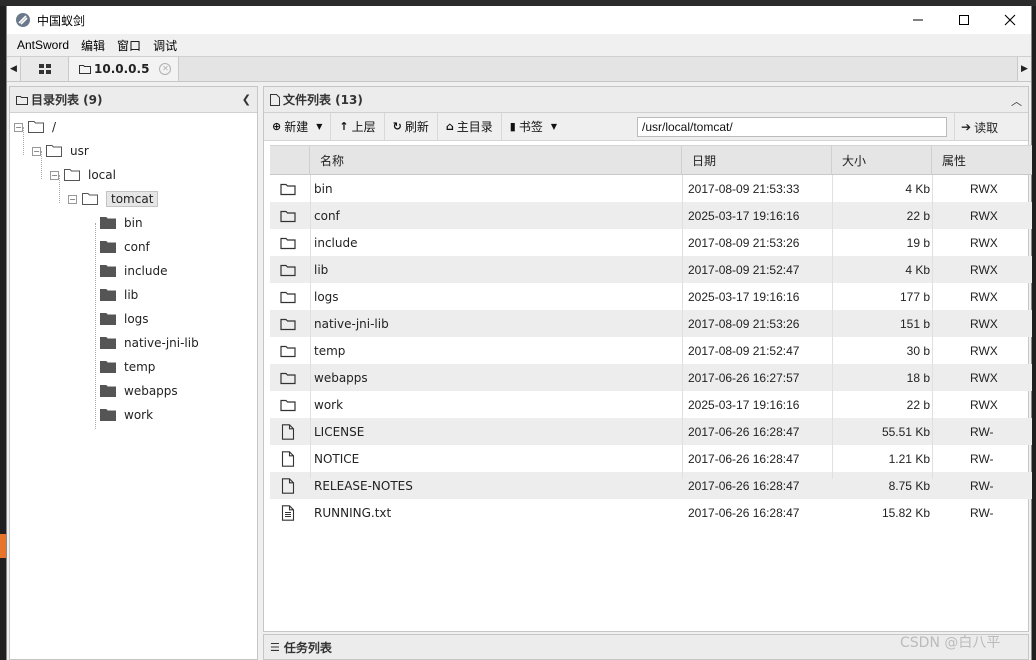 The width and height of the screenshot is (1036, 660). Describe the element at coordinates (651, 269) in the screenshot. I see `file-row: lib 2017-08-09 21:52:47 4 Kb RWX` at that location.